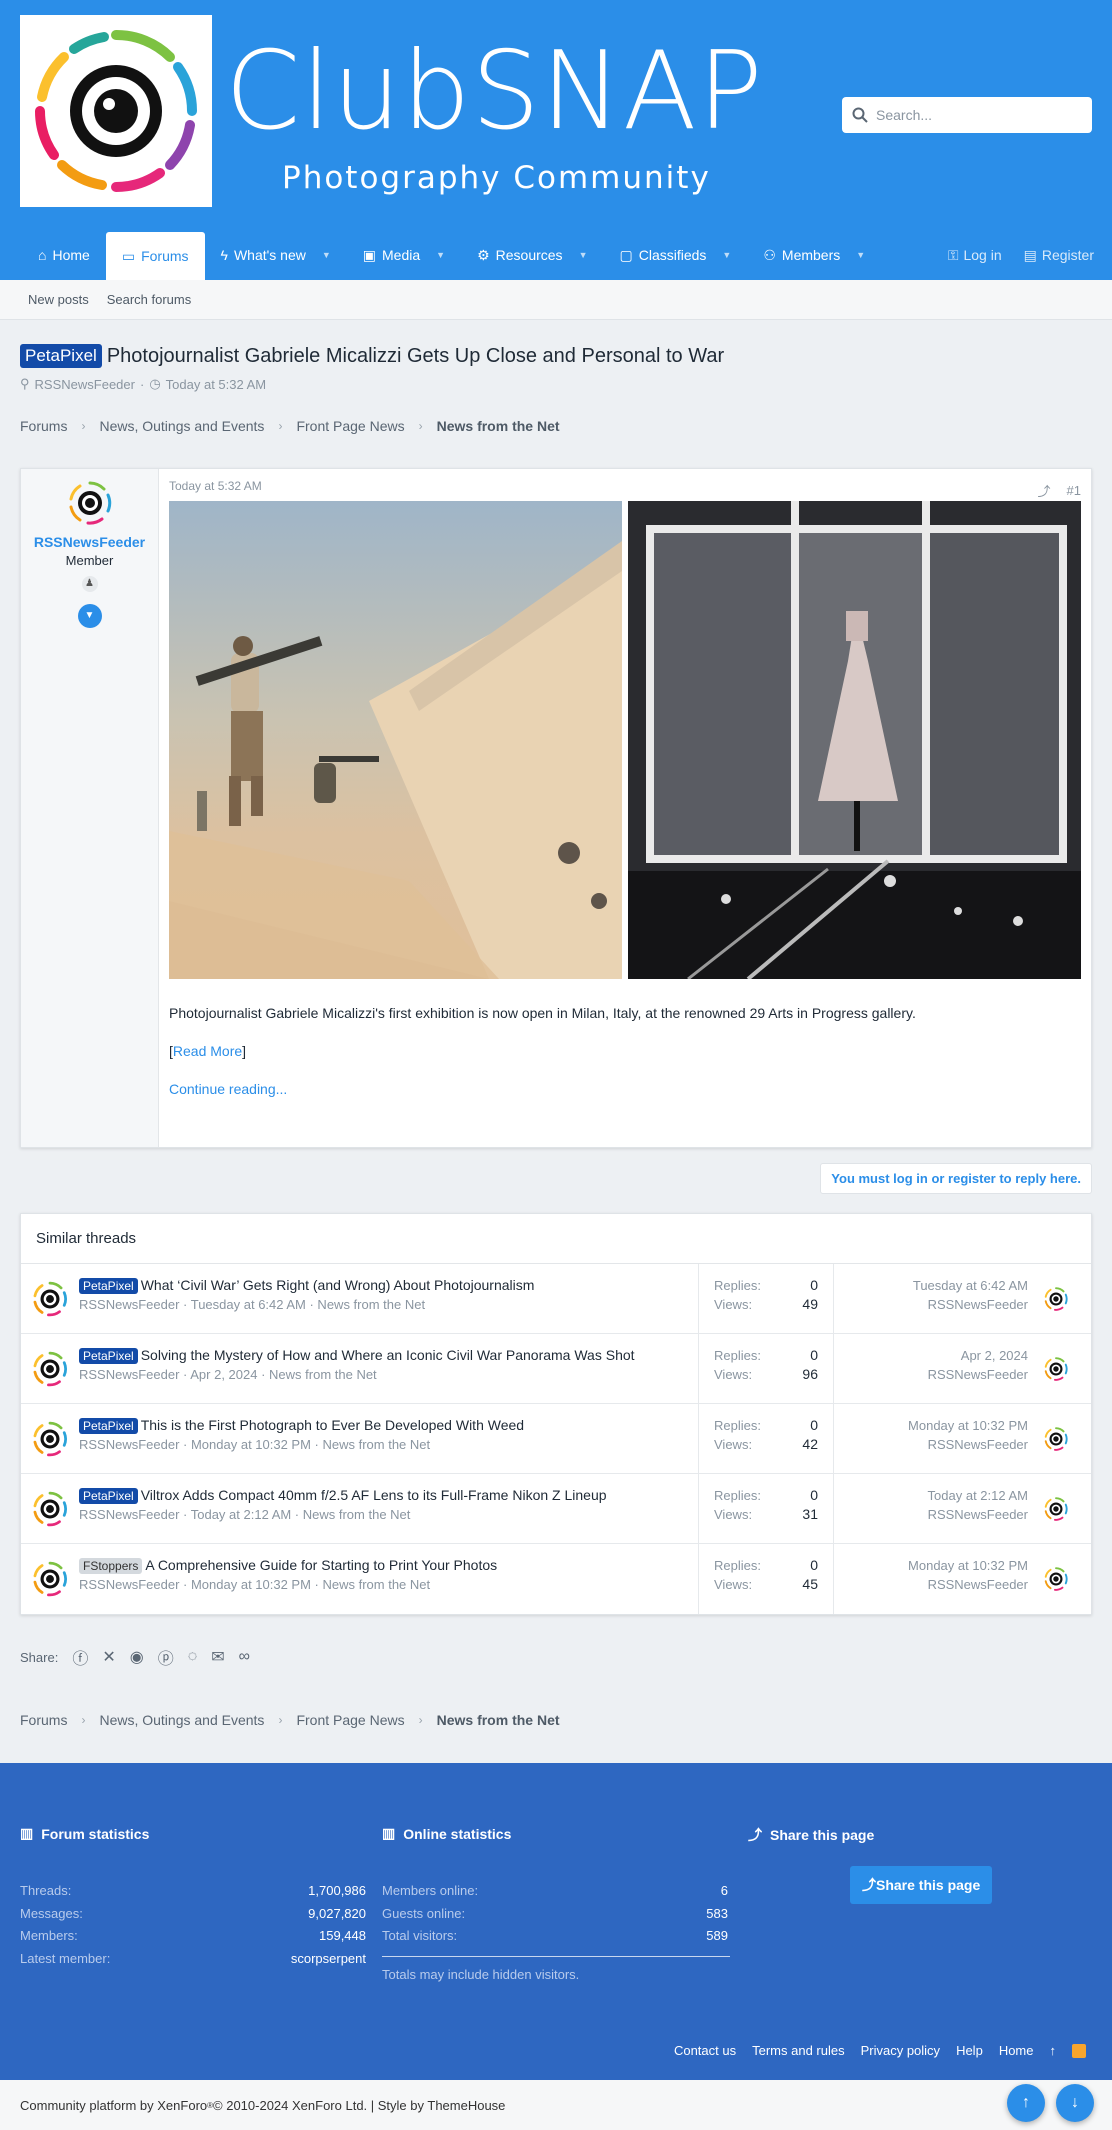 This screenshot has height=2130, width=1112. Describe the element at coordinates (89, 616) in the screenshot. I see `expand-user-info-button: ▼` at that location.